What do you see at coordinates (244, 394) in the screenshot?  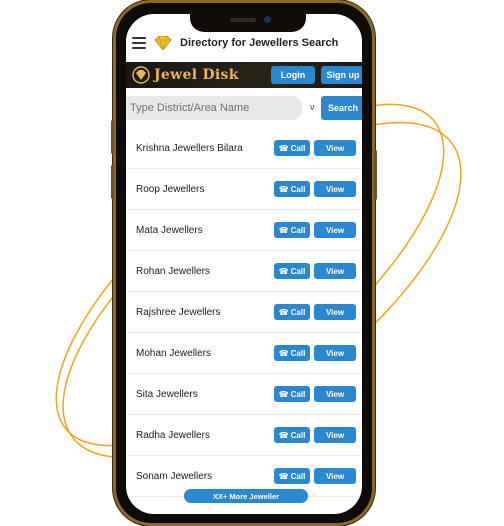 I see `list-item: Sita Jewellers ☎ Call View` at bounding box center [244, 394].